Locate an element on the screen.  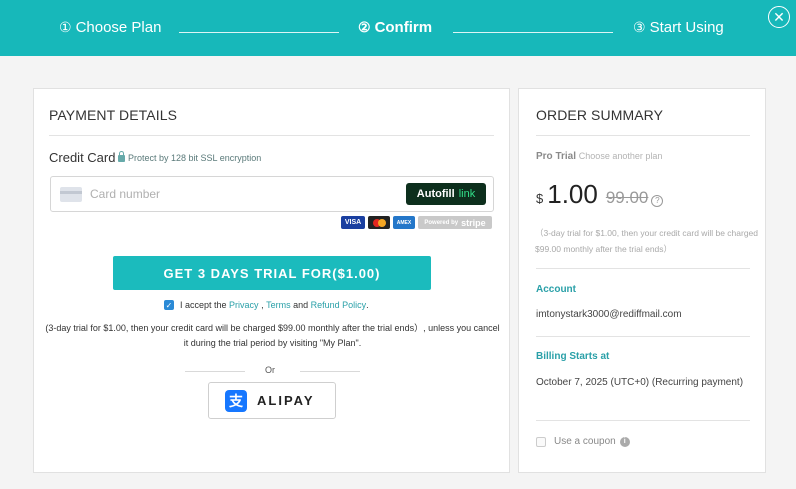
step-start-using: ③ Start Using is located at coordinates (678, 27).